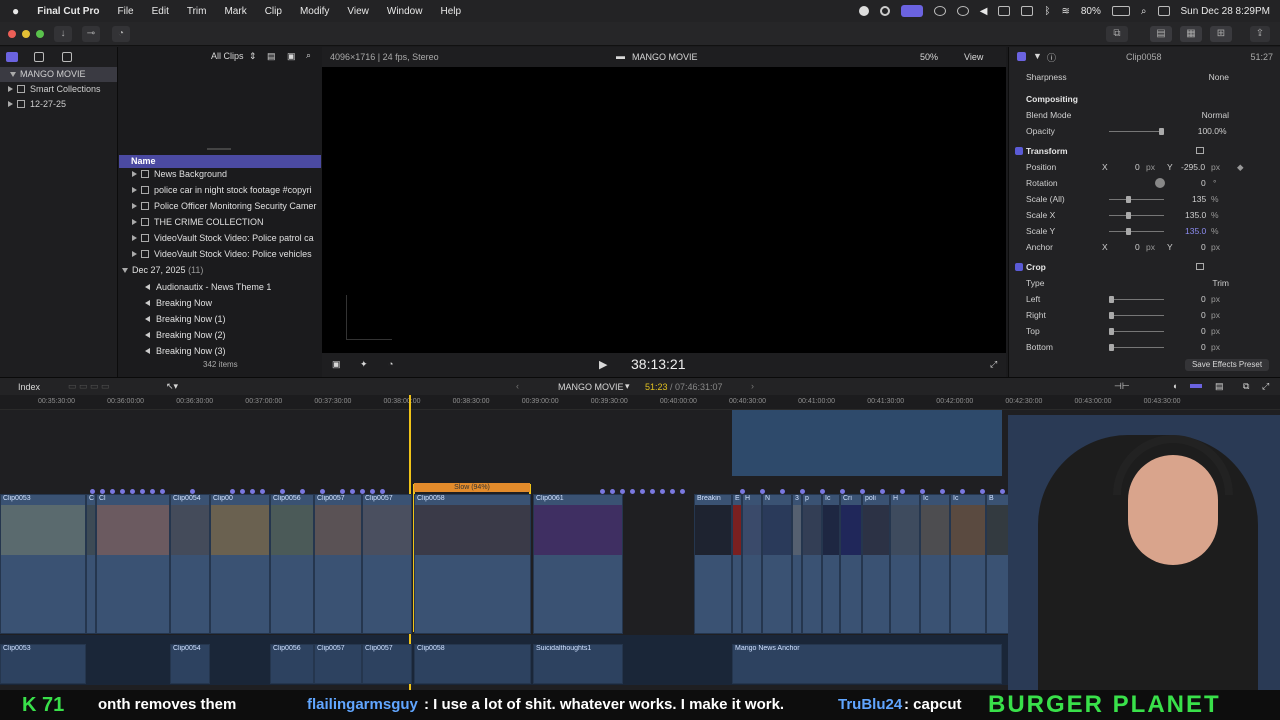 The image size is (1280, 720). Describe the element at coordinates (1219, 77) in the screenshot. I see `sharpness-dropdown: None` at that location.